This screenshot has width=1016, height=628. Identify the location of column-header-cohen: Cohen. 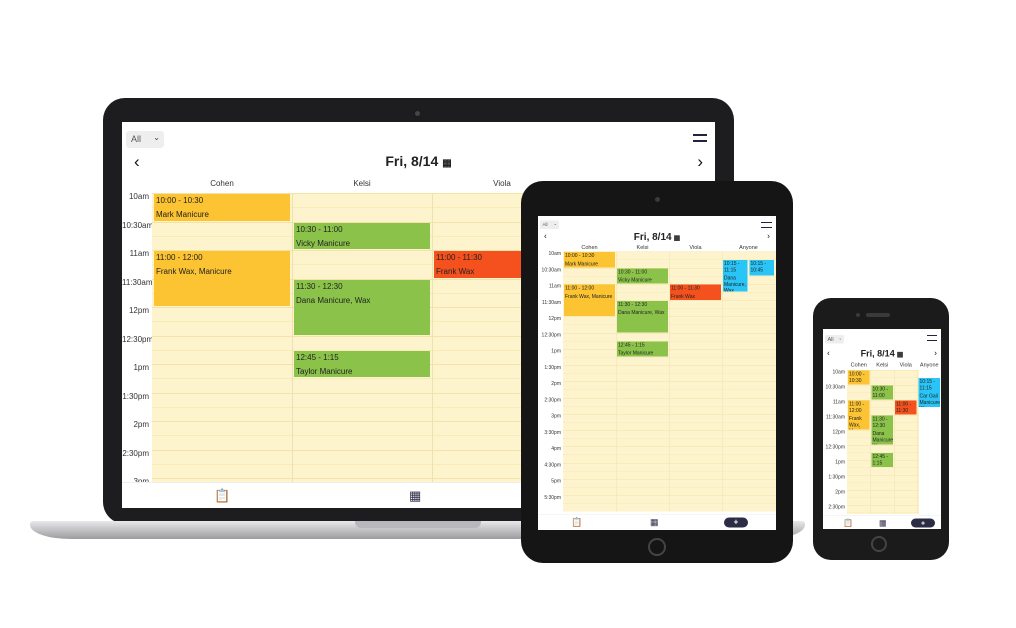
(858, 365).